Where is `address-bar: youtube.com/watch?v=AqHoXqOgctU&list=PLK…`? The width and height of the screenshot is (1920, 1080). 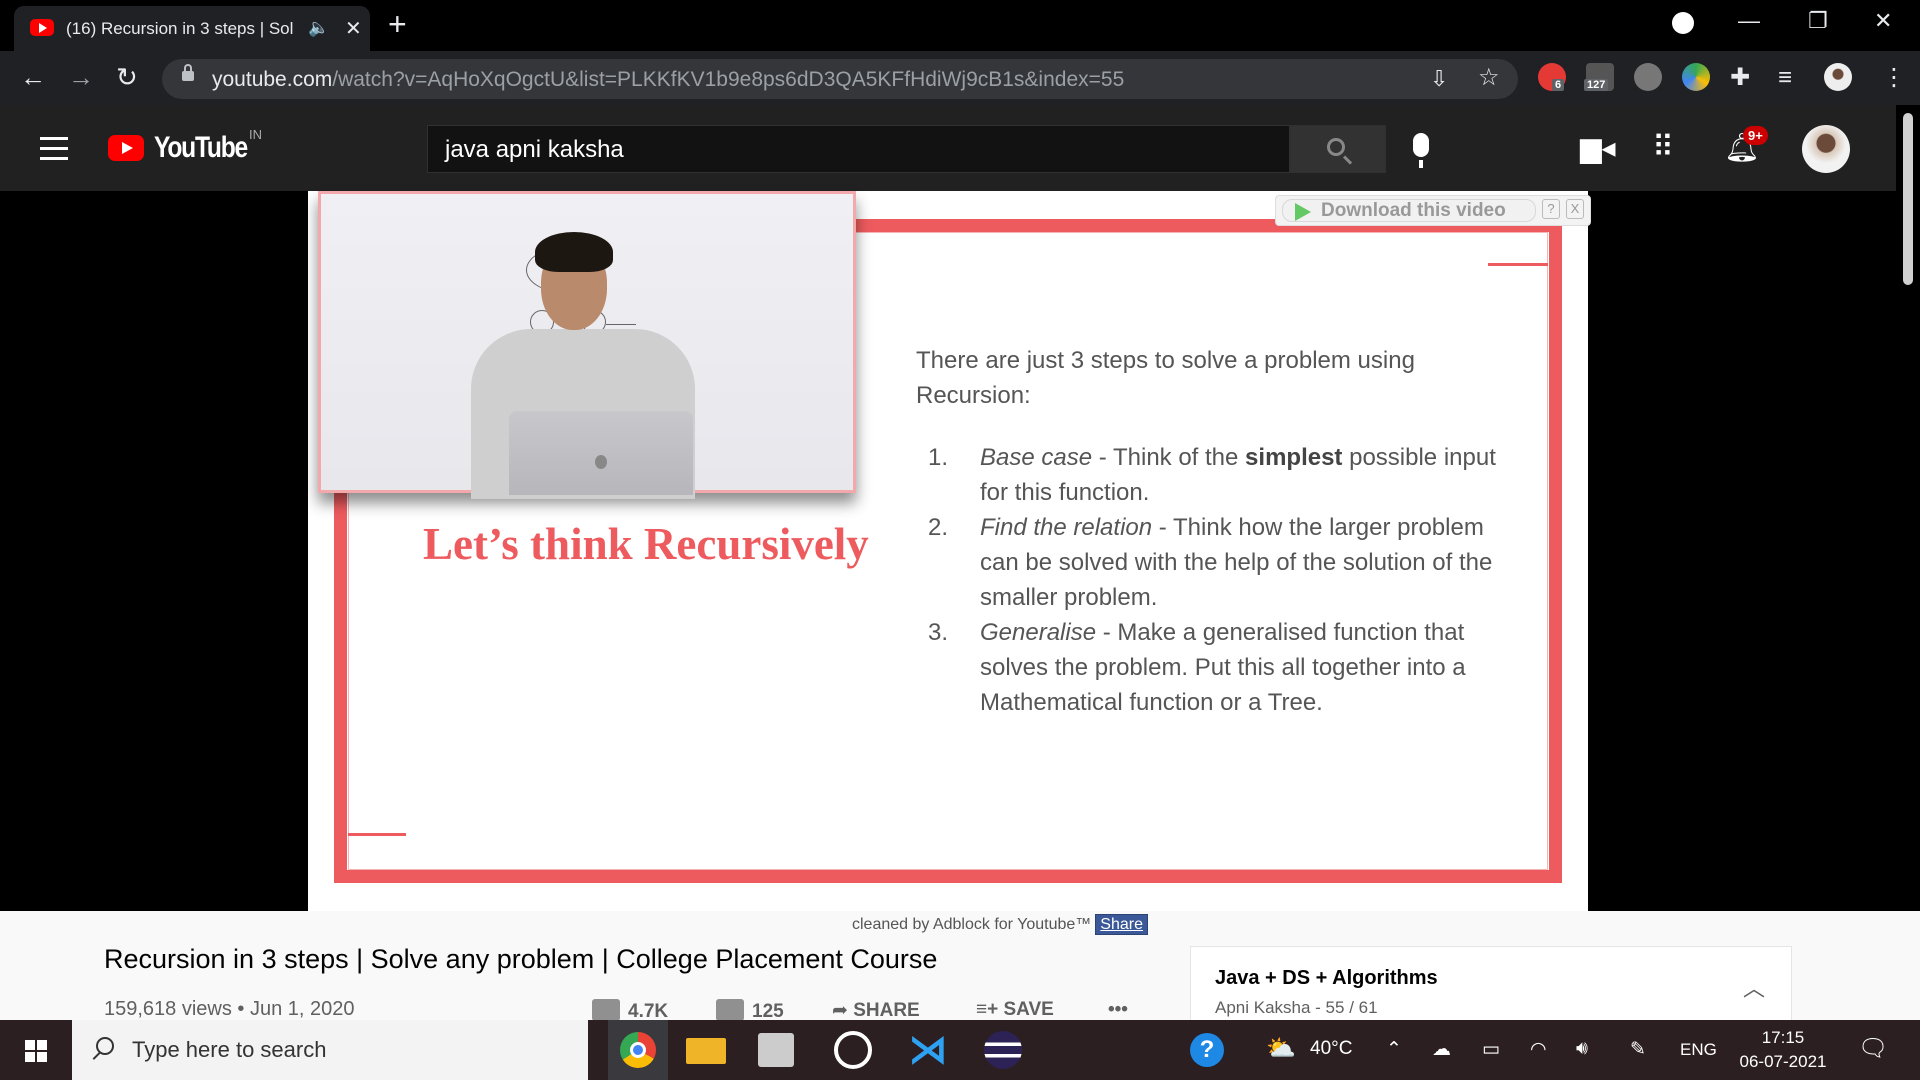
address-bar: youtube.com/watch?v=AqHoXqOgctU&list=PLK… is located at coordinates (840, 79).